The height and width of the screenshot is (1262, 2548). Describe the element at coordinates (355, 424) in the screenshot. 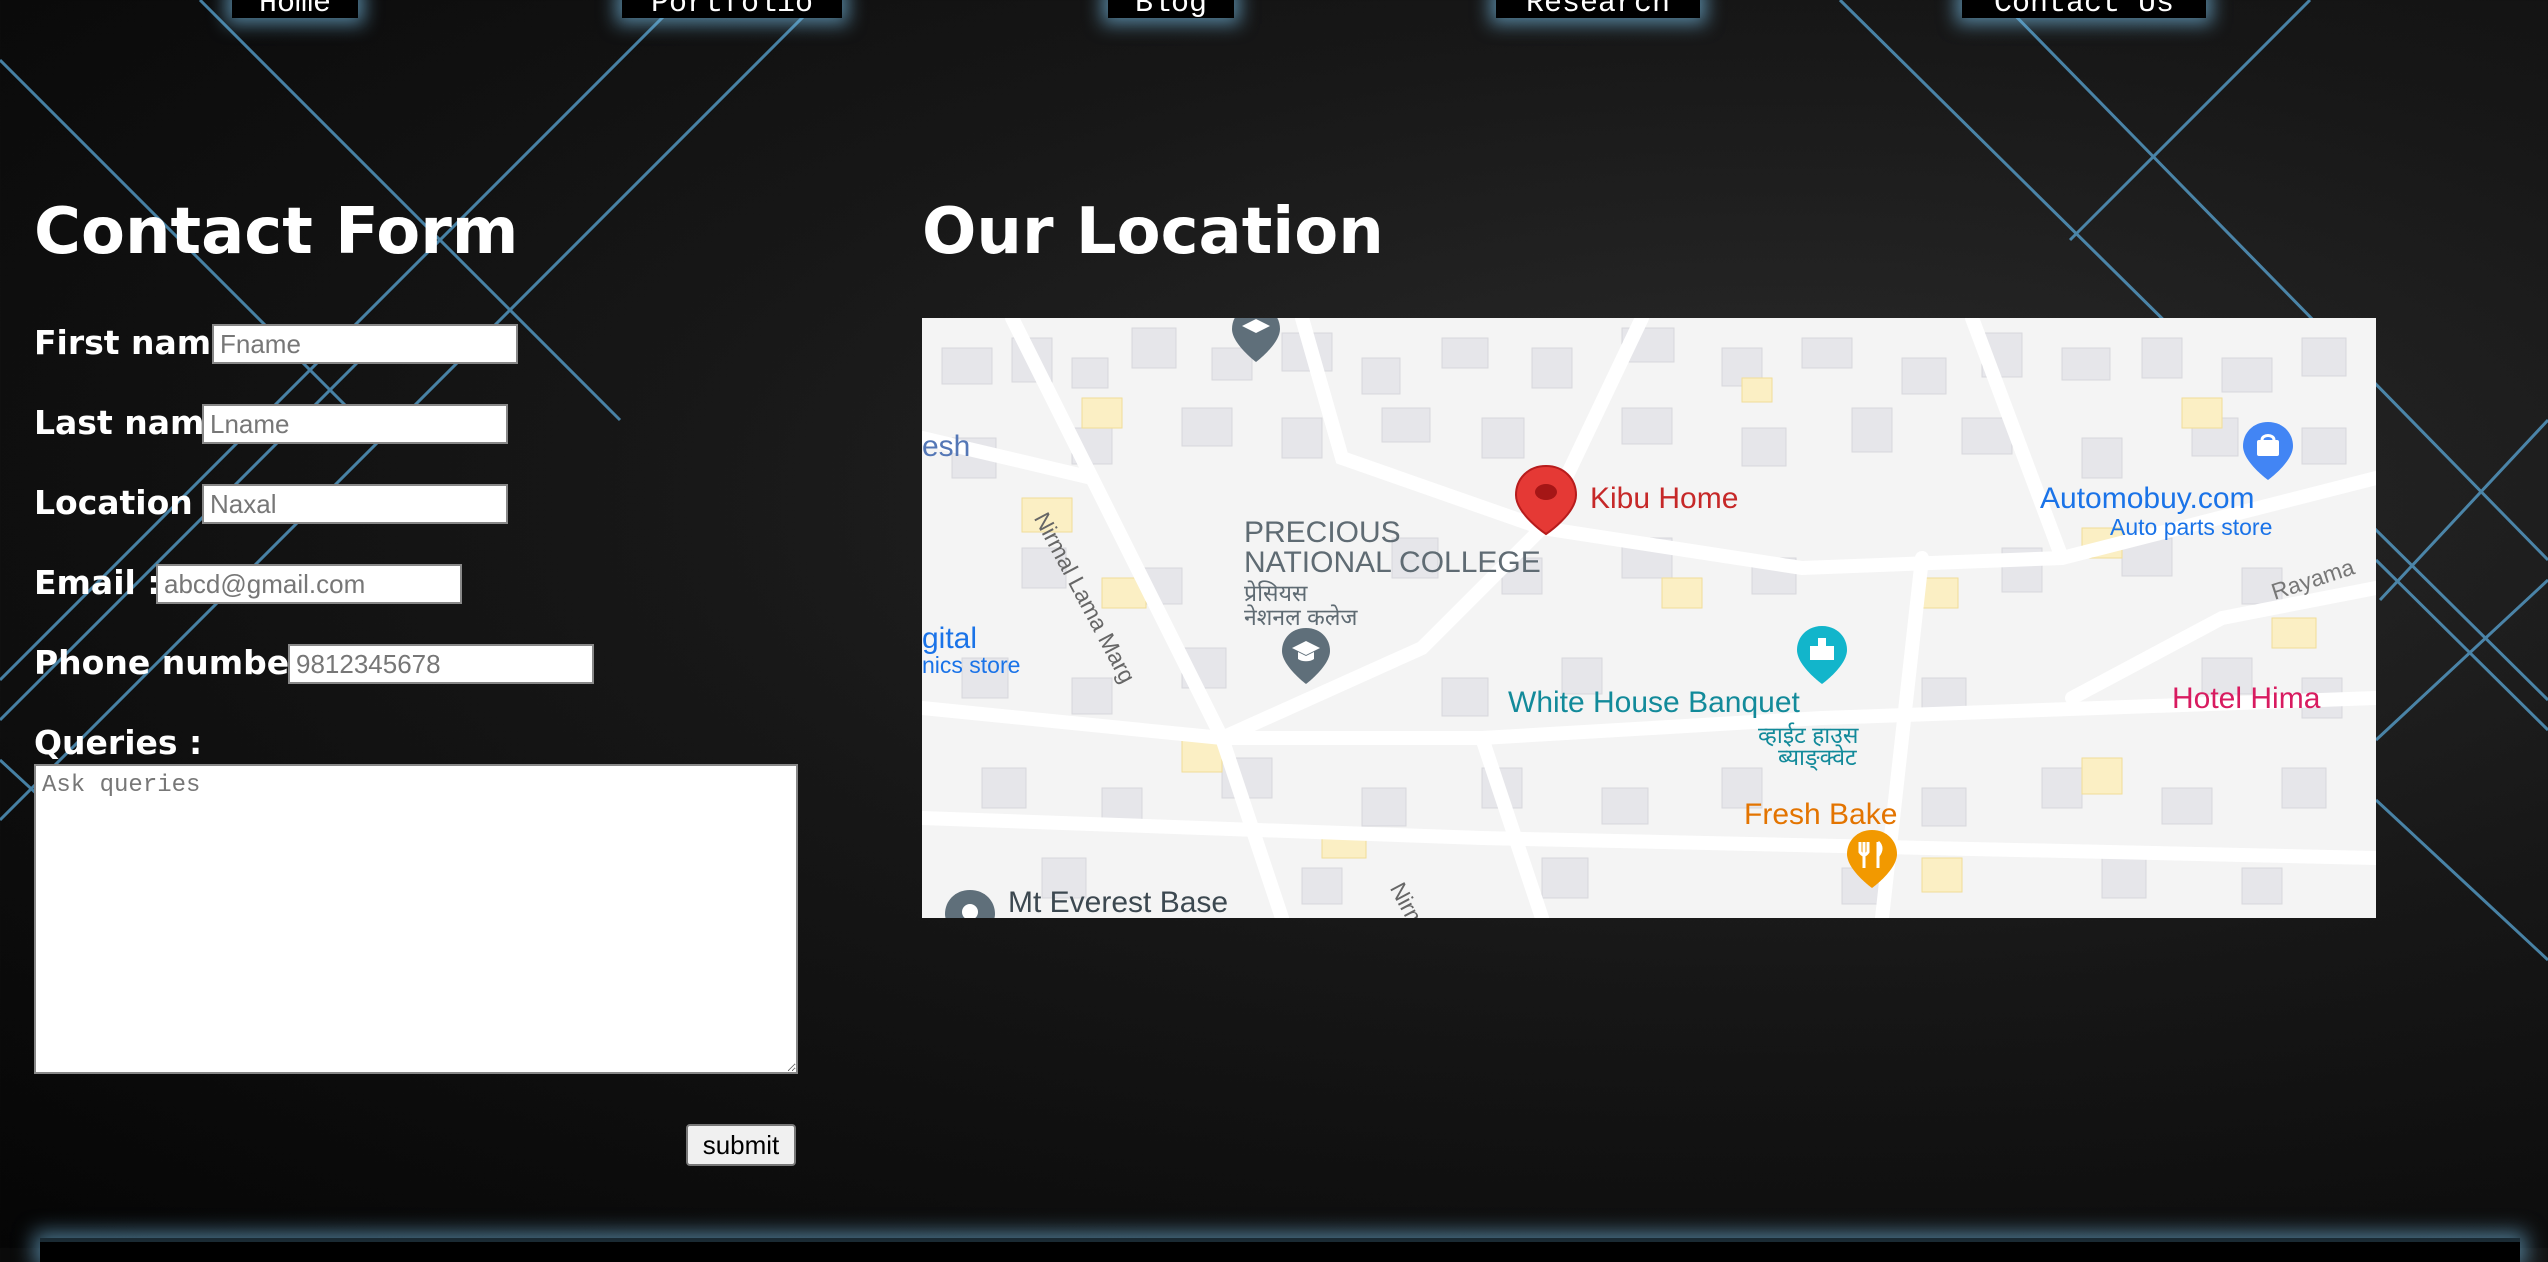

I see `last-name-input` at that location.